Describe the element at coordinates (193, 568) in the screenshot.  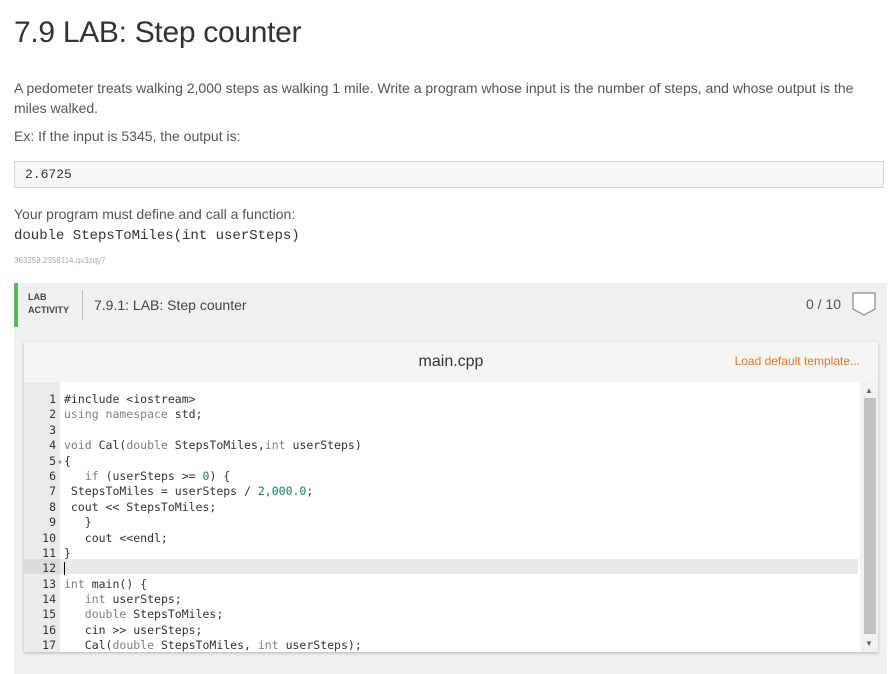
I see `code-line: 12` at that location.